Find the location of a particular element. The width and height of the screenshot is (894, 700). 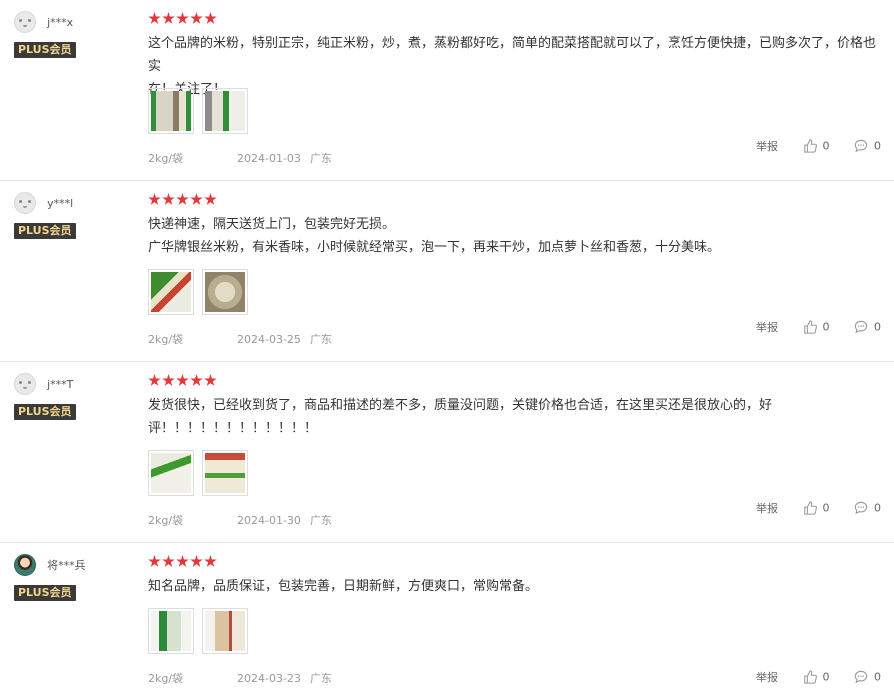

review-actions: 举报 0 0 is located at coordinates (808, 677).